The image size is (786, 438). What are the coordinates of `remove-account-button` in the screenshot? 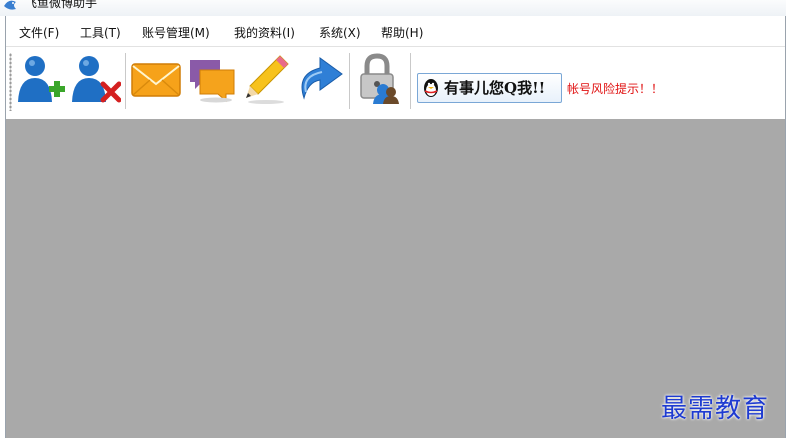 It's located at (95, 79).